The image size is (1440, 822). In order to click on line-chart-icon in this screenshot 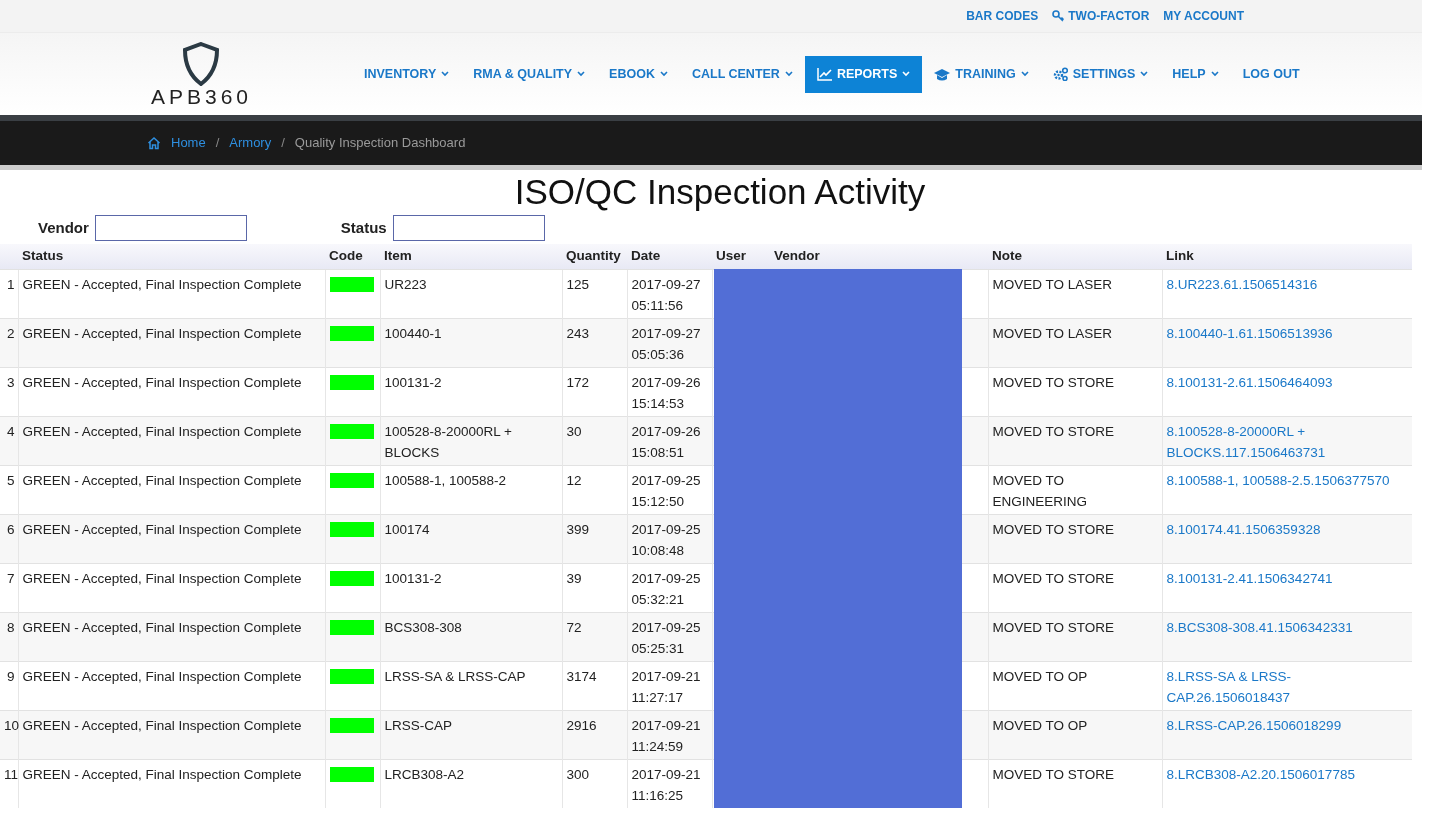, I will do `click(824, 74)`.